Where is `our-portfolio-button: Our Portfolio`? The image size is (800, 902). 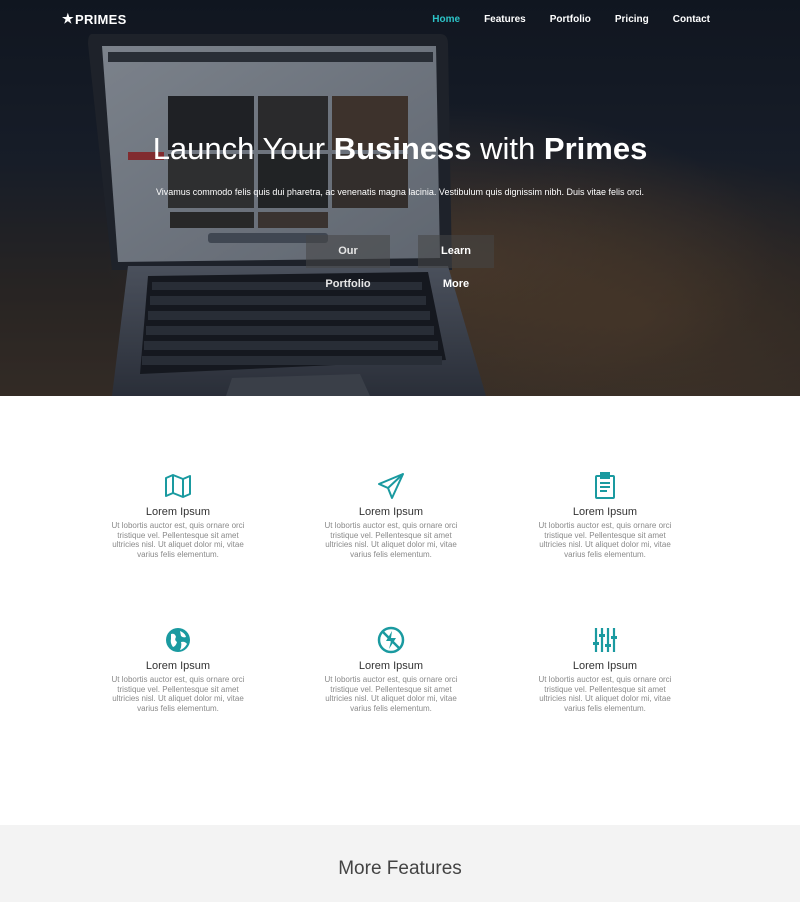
our-portfolio-button: Our Portfolio is located at coordinates (348, 262).